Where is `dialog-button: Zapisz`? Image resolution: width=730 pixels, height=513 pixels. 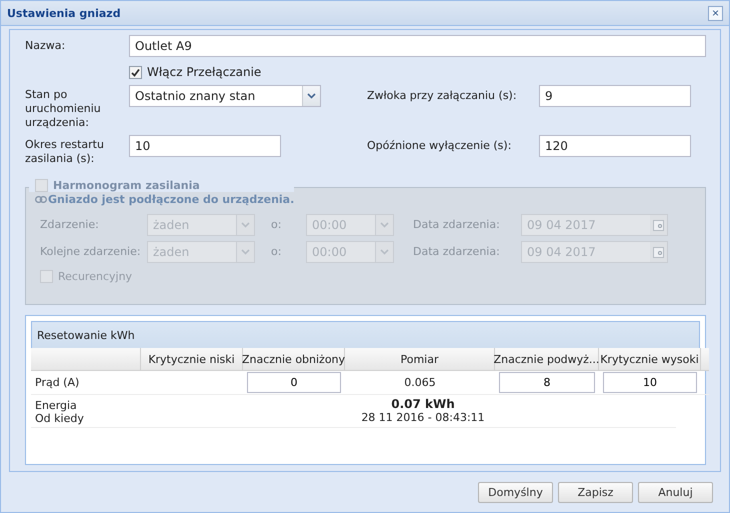 dialog-button: Zapisz is located at coordinates (595, 492).